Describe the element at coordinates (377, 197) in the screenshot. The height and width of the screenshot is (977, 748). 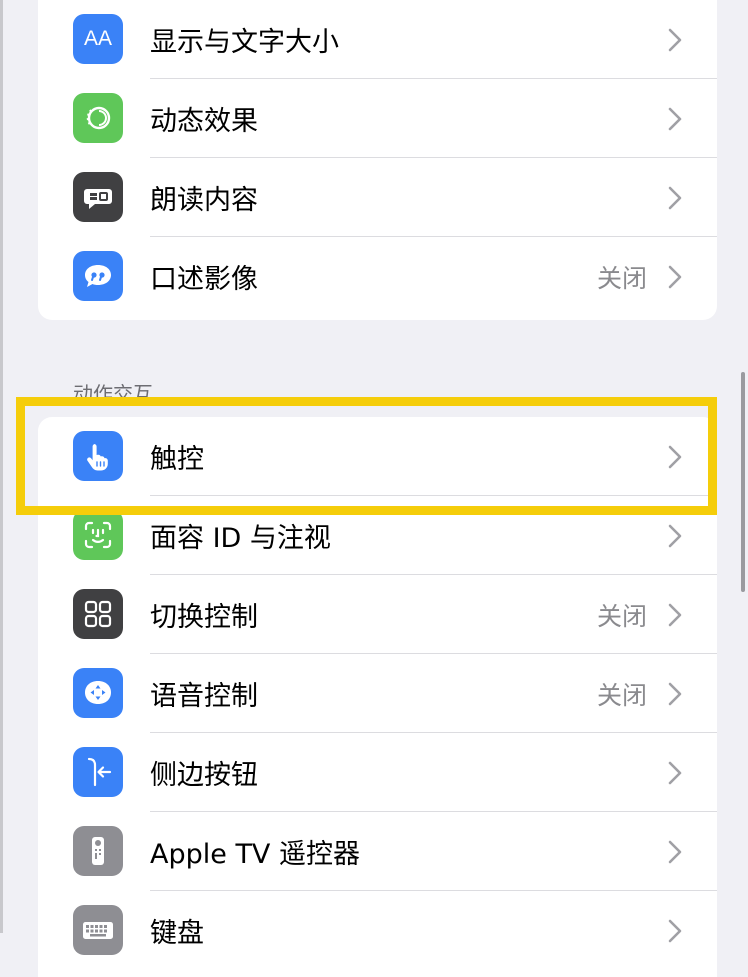
I see `row-spoken-content: 朗读内容` at that location.